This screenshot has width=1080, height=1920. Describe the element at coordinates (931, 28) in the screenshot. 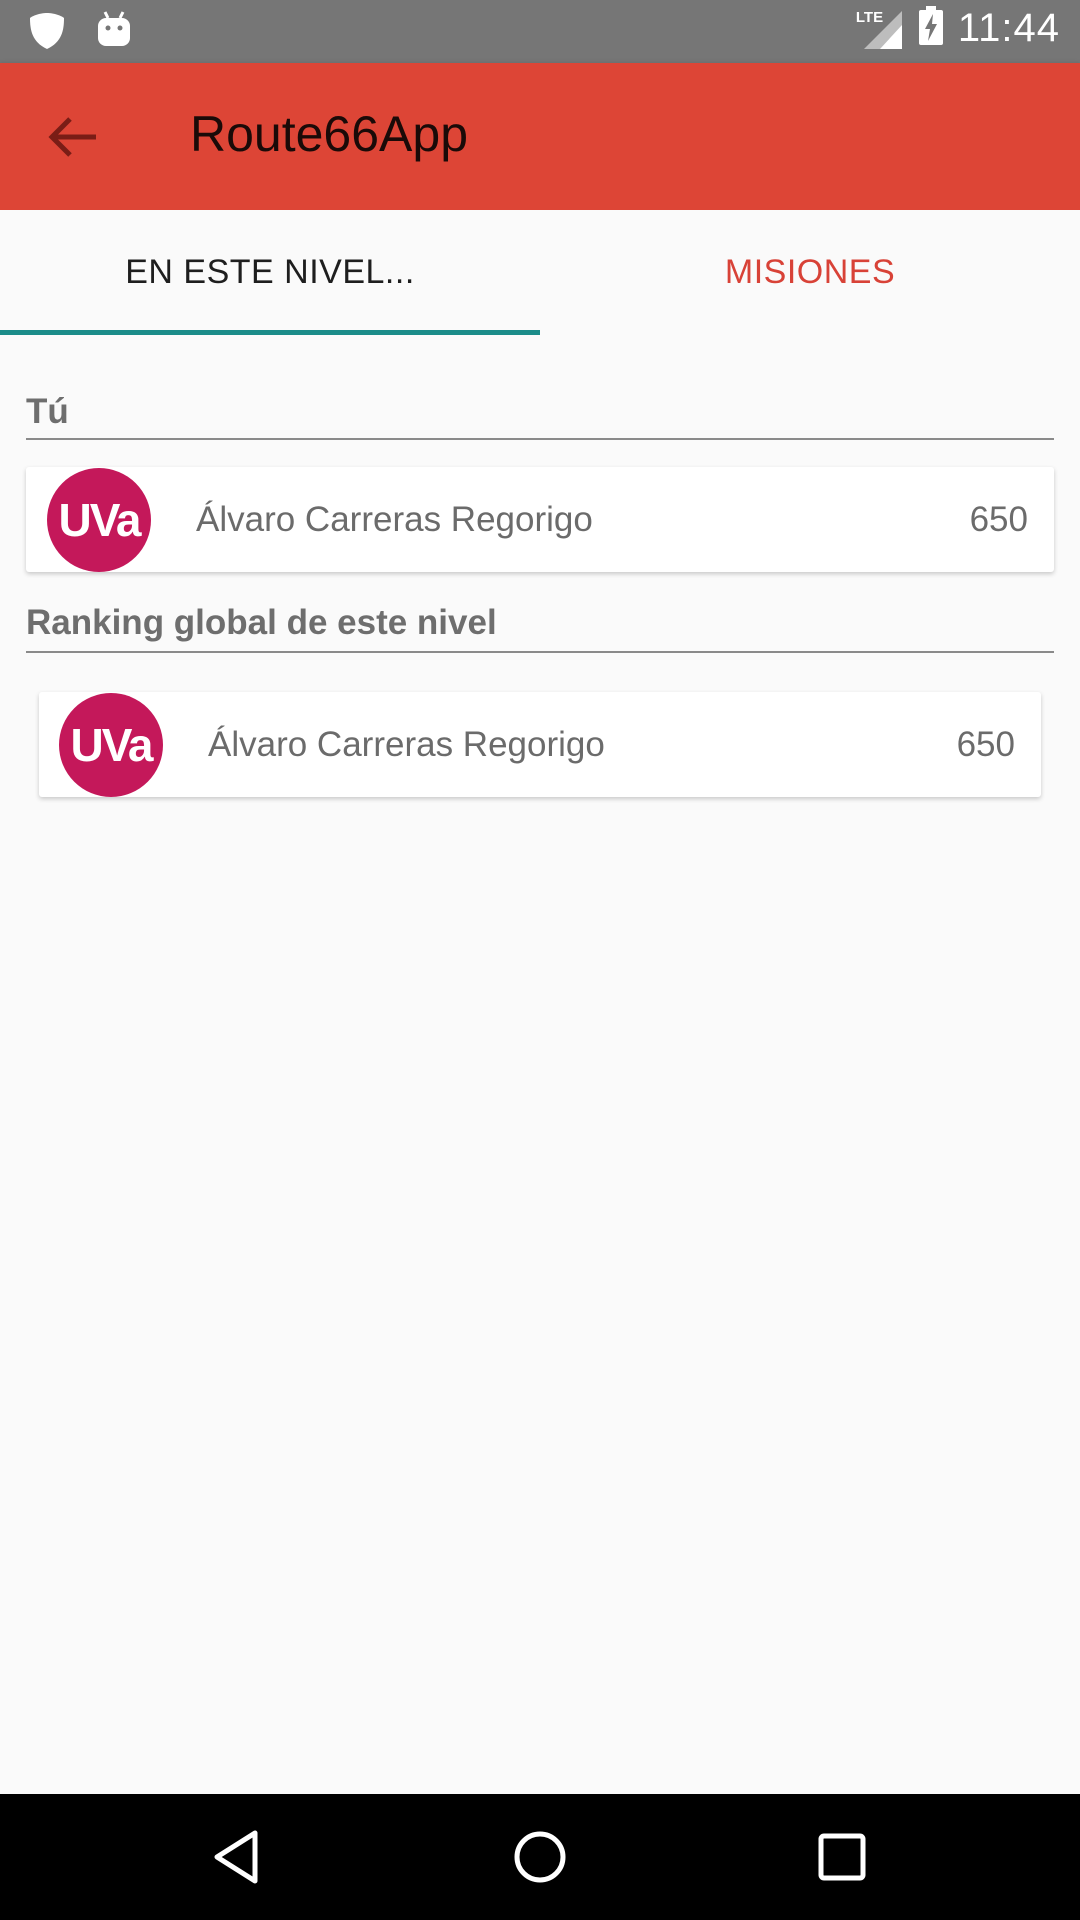

I see `battery-charging-icon` at that location.